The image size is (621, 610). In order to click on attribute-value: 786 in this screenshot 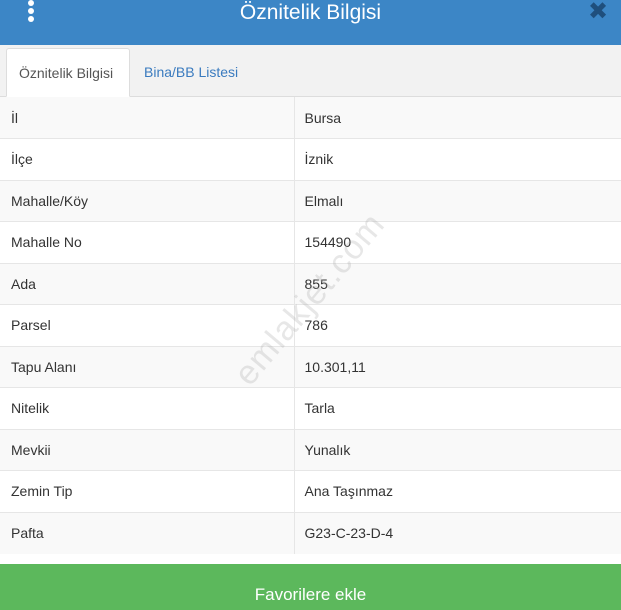, I will do `click(457, 325)`.